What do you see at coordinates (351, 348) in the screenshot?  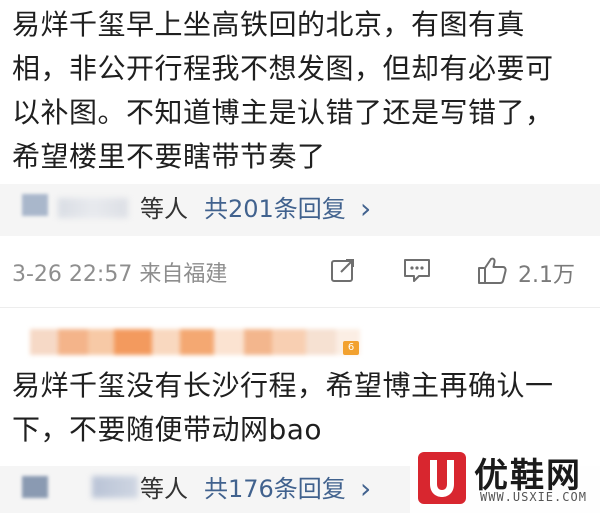 I see `level-badge: 6` at bounding box center [351, 348].